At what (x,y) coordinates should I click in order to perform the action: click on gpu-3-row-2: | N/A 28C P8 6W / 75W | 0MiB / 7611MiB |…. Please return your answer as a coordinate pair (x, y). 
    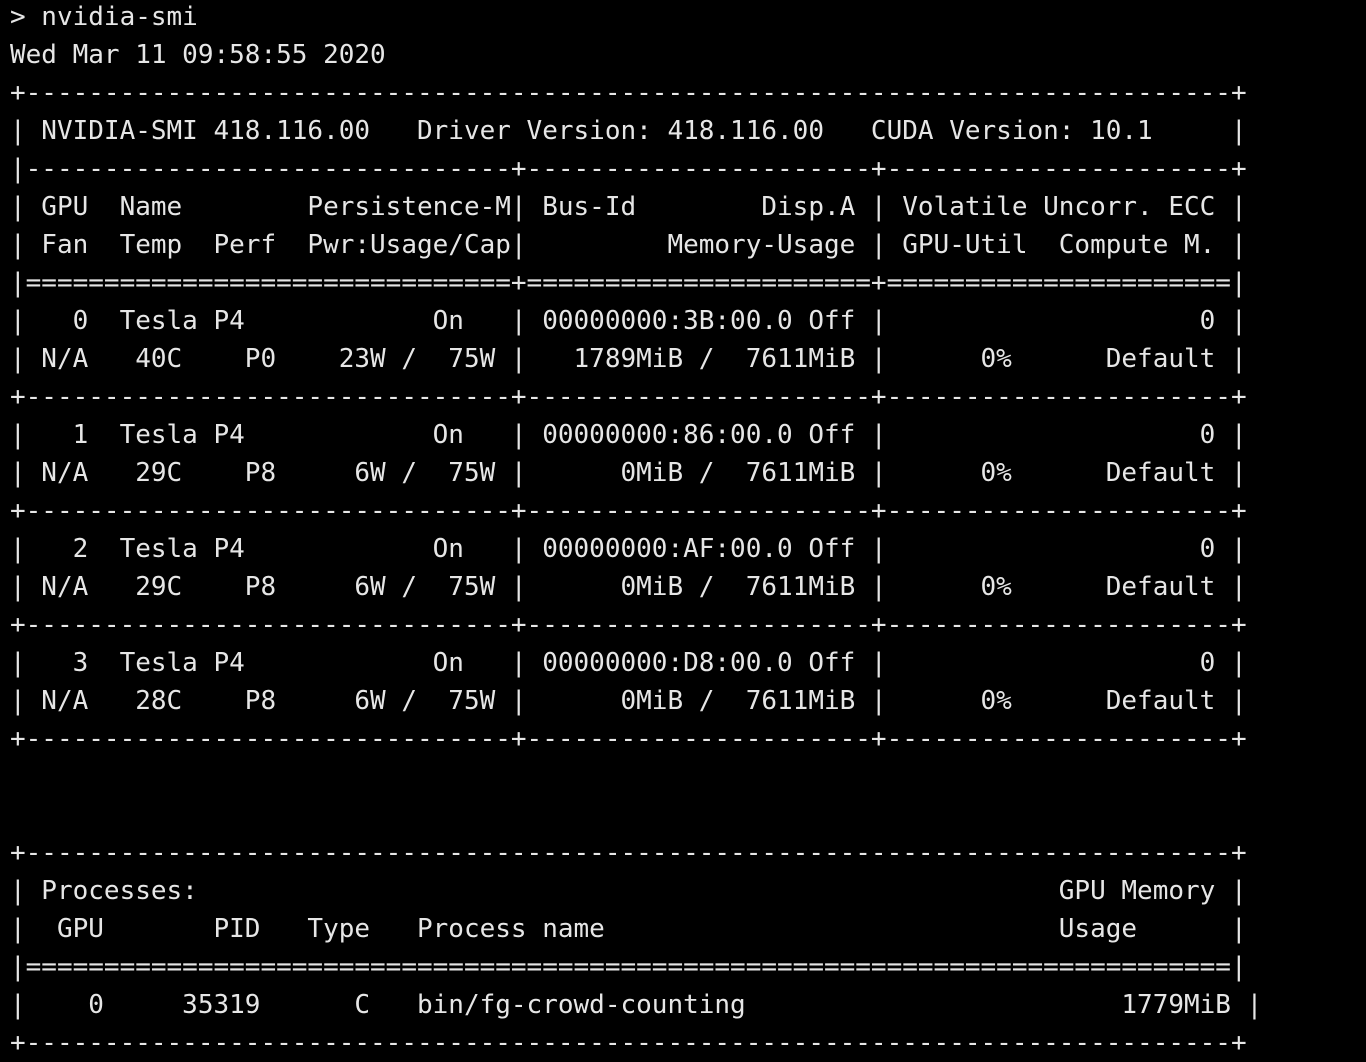
    Looking at the image, I should click on (628, 701).